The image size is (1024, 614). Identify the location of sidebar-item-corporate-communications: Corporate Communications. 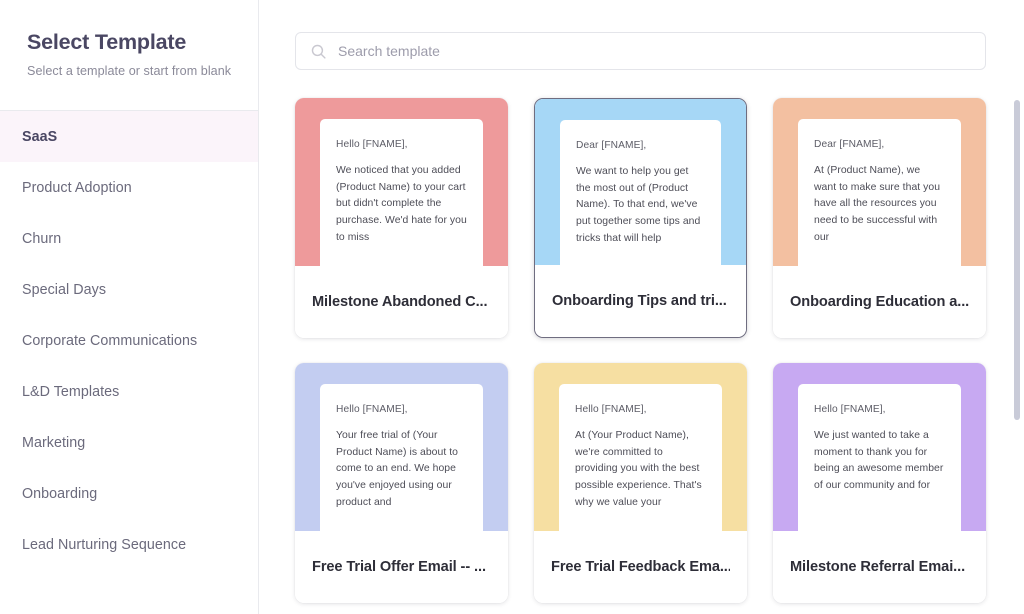
(129, 340).